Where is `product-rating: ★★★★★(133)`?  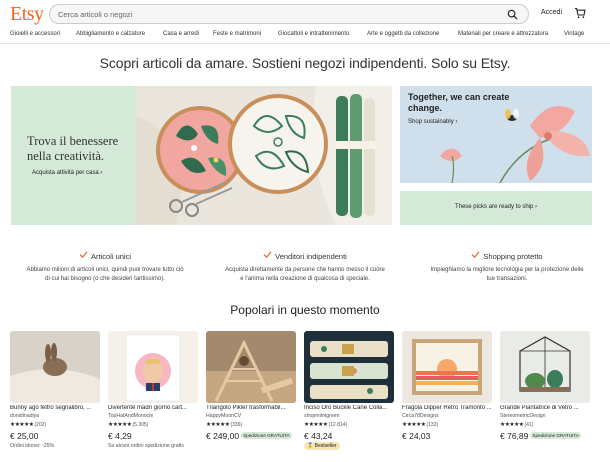
product-rating: ★★★★★(133) is located at coordinates (420, 425).